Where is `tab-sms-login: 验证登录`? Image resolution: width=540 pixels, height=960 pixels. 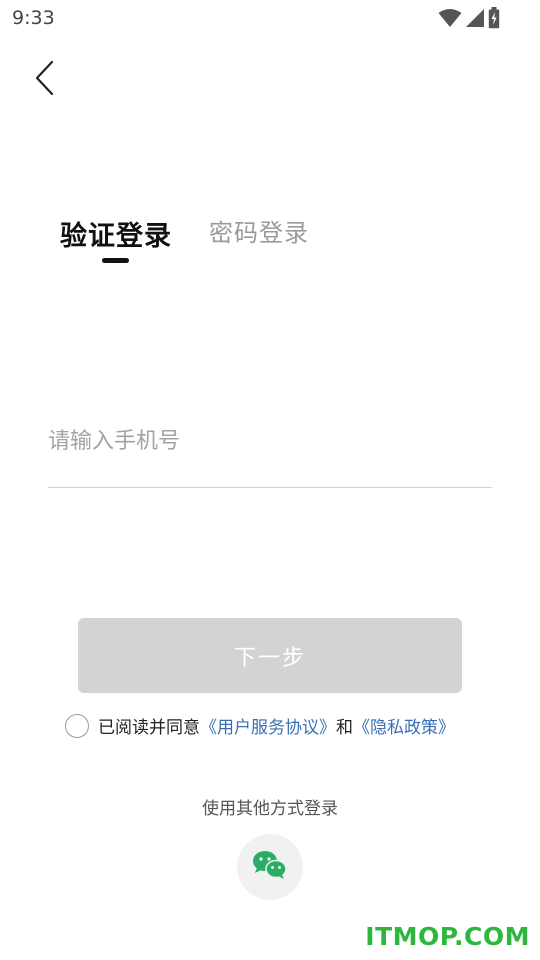 tab-sms-login: 验证登录 is located at coordinates (116, 238).